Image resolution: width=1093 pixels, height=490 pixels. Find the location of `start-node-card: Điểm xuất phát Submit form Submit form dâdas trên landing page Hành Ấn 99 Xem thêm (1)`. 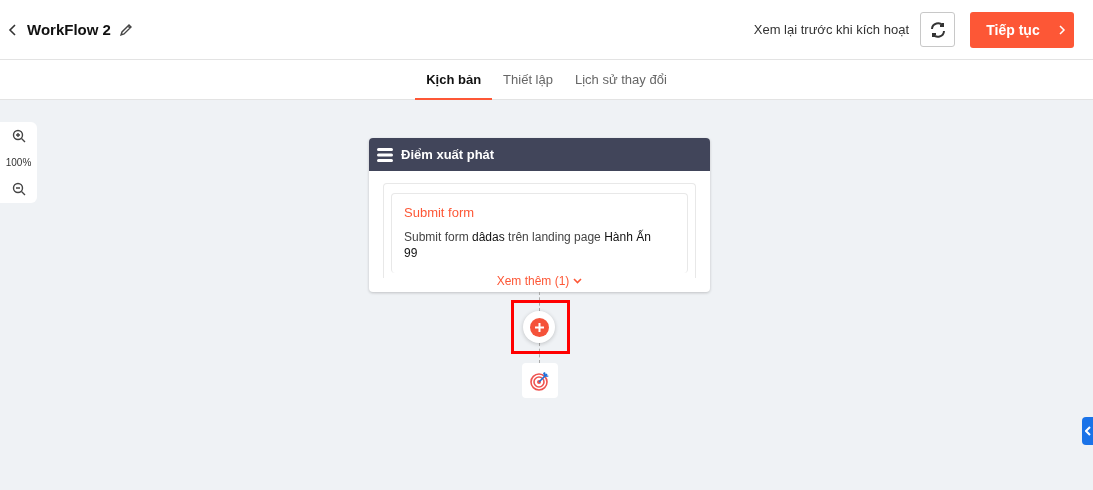

start-node-card: Điểm xuất phát Submit form Submit form dâdas trên landing page Hành Ấn 99 Xem thêm (1) is located at coordinates (539, 215).